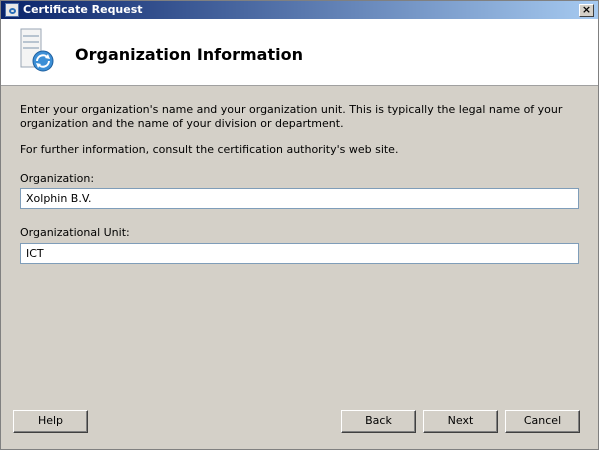 The image size is (599, 450). Describe the element at coordinates (586, 10) in the screenshot. I see `close-button: ×` at that location.